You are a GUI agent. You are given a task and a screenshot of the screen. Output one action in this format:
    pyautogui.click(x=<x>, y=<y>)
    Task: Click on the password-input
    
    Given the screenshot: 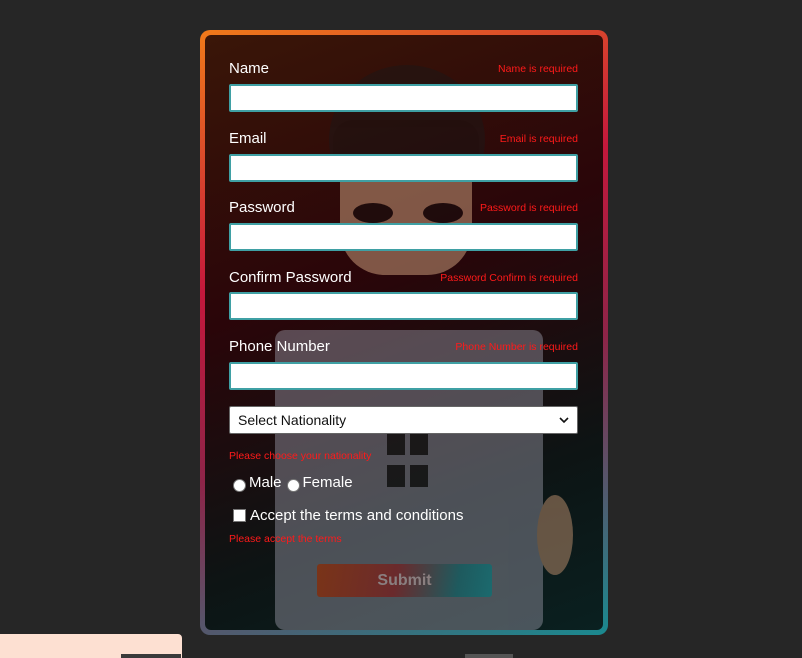 What is the action you would take?
    pyautogui.click(x=403, y=237)
    